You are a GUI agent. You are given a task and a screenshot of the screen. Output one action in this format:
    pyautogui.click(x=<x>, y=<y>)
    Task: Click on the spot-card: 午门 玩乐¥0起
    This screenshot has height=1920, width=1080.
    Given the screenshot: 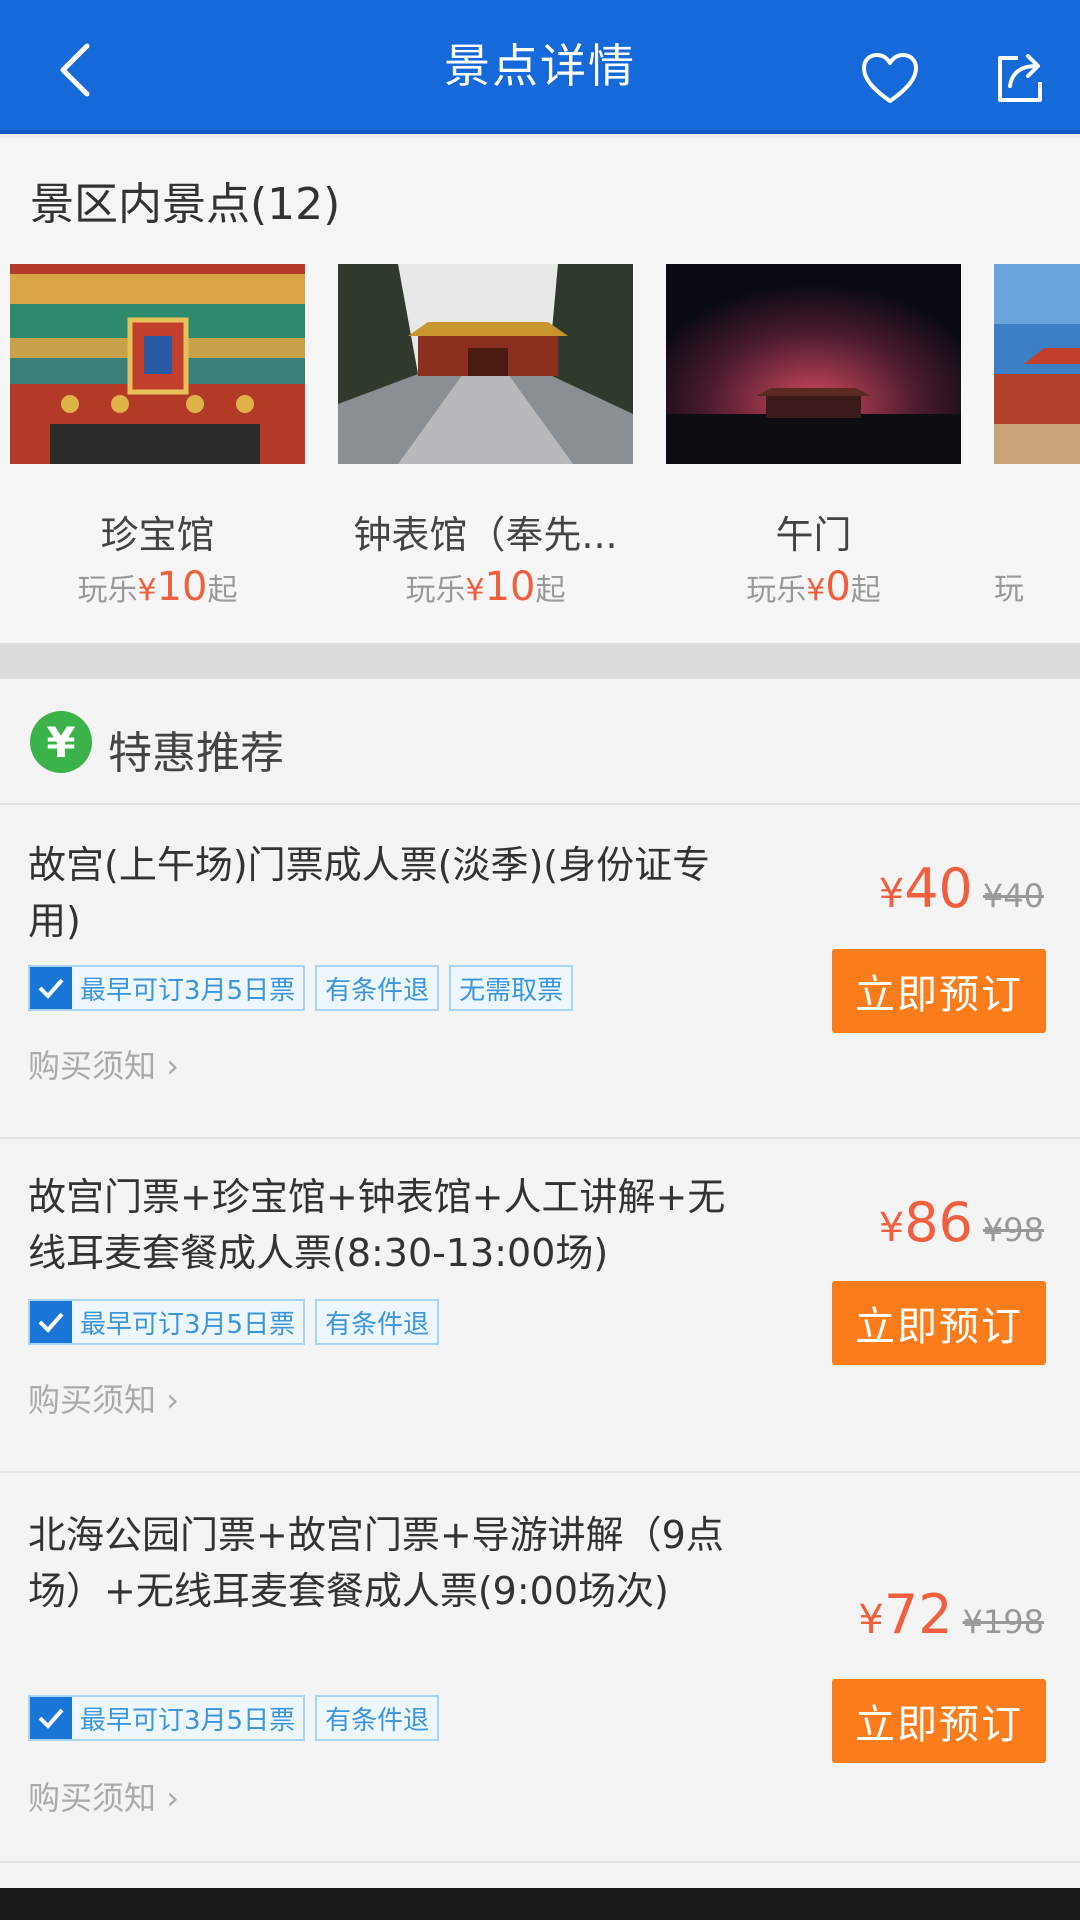 What is the action you would take?
    pyautogui.click(x=813, y=444)
    